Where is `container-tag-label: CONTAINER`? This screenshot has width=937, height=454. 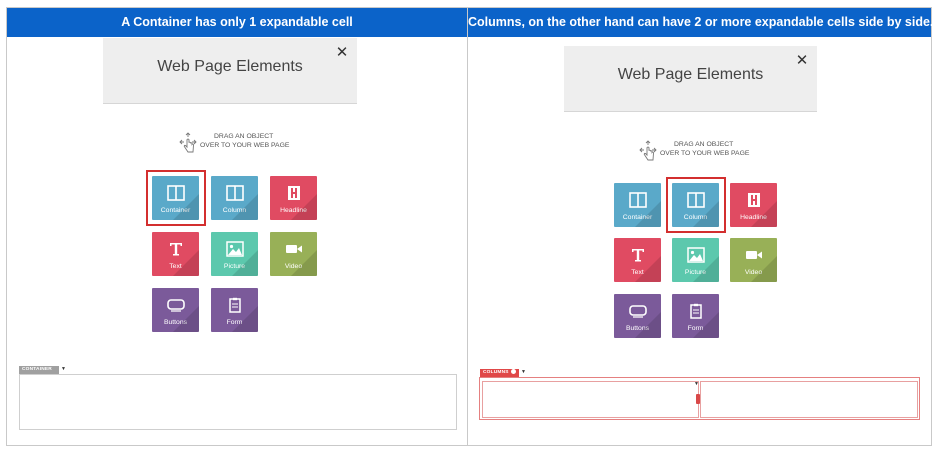 container-tag-label: CONTAINER is located at coordinates (37, 369).